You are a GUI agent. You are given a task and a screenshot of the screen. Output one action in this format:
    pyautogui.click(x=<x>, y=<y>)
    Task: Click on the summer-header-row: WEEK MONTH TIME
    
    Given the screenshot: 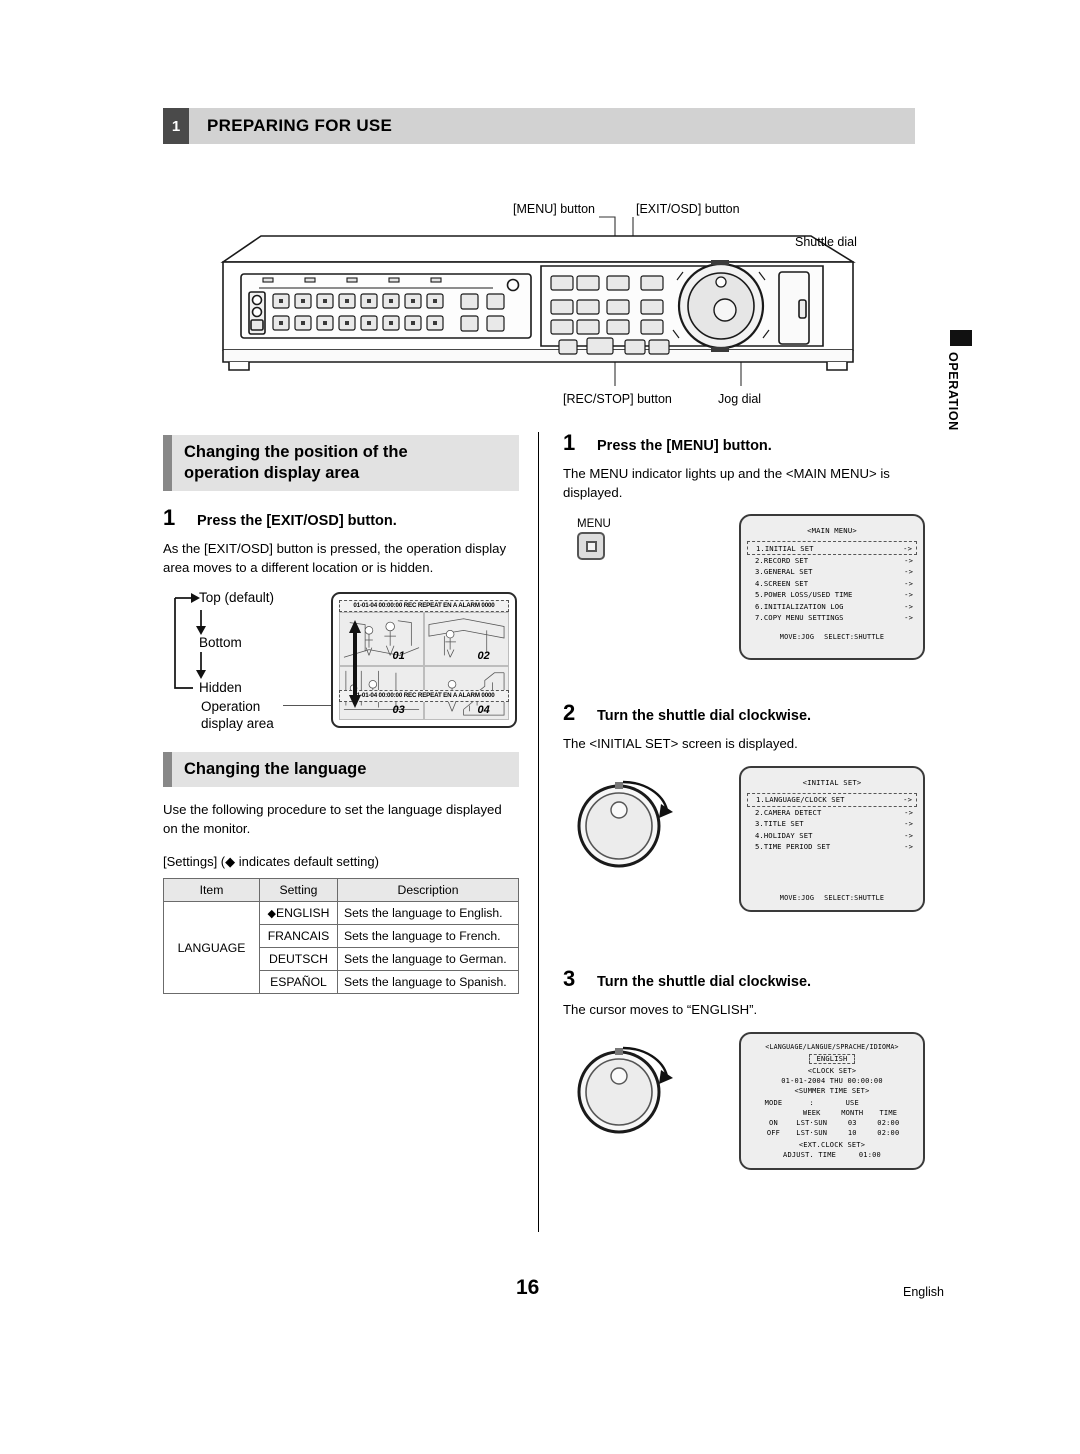 What is the action you would take?
    pyautogui.click(x=832, y=1113)
    